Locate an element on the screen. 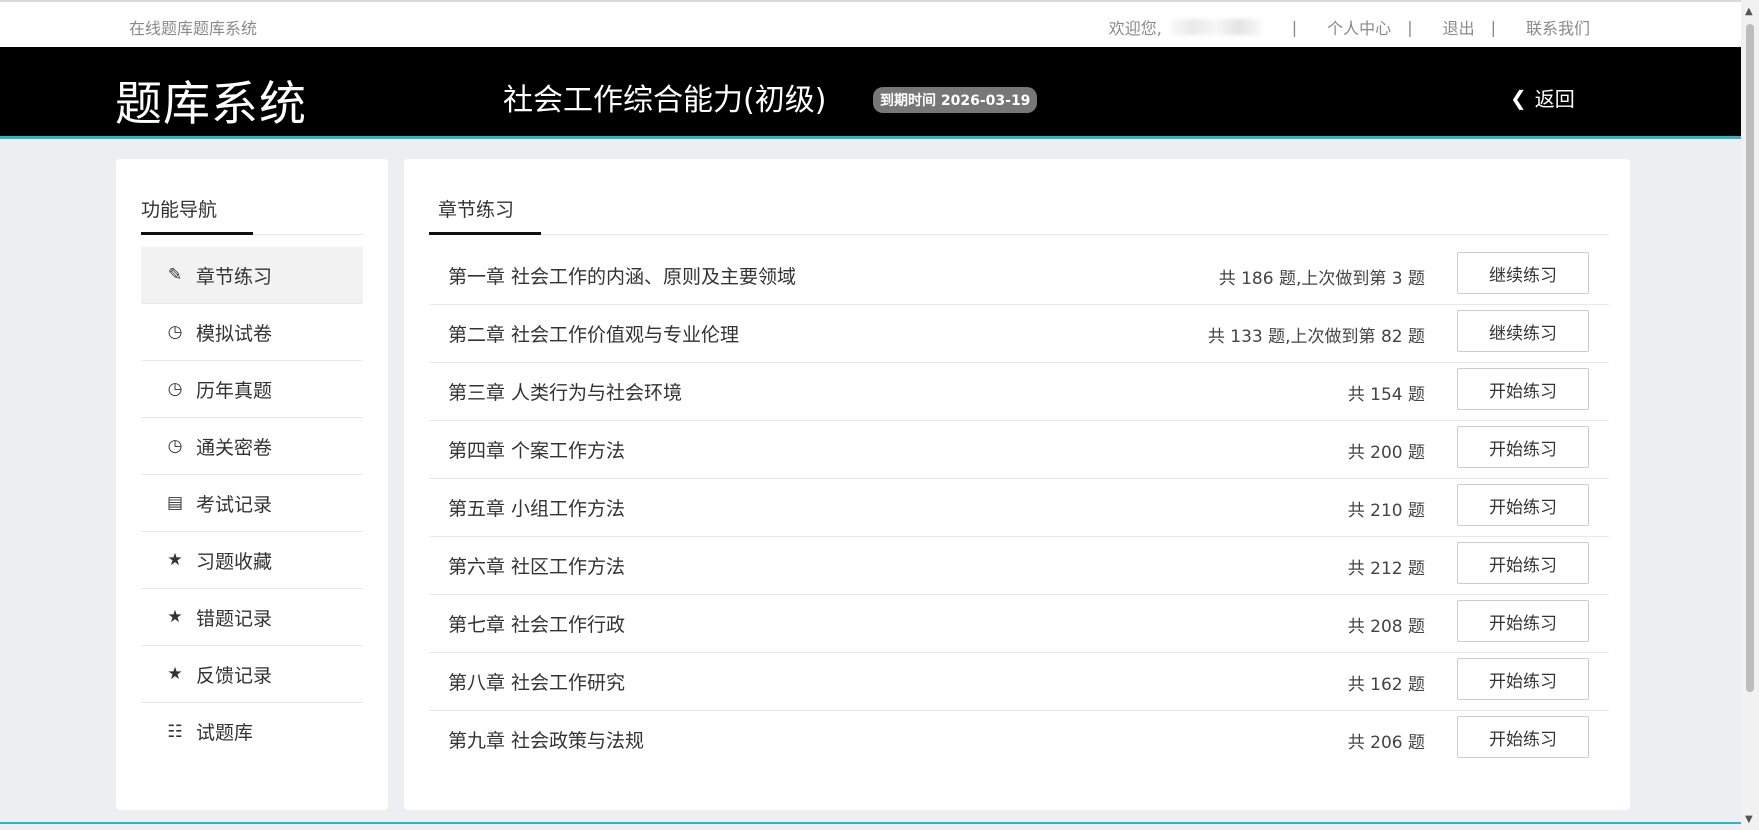 This screenshot has width=1759, height=830. header: 题库系统 社会工作综合能力(初级) 到期时间 2026-03-19 ❮ 返回 is located at coordinates (870, 93).